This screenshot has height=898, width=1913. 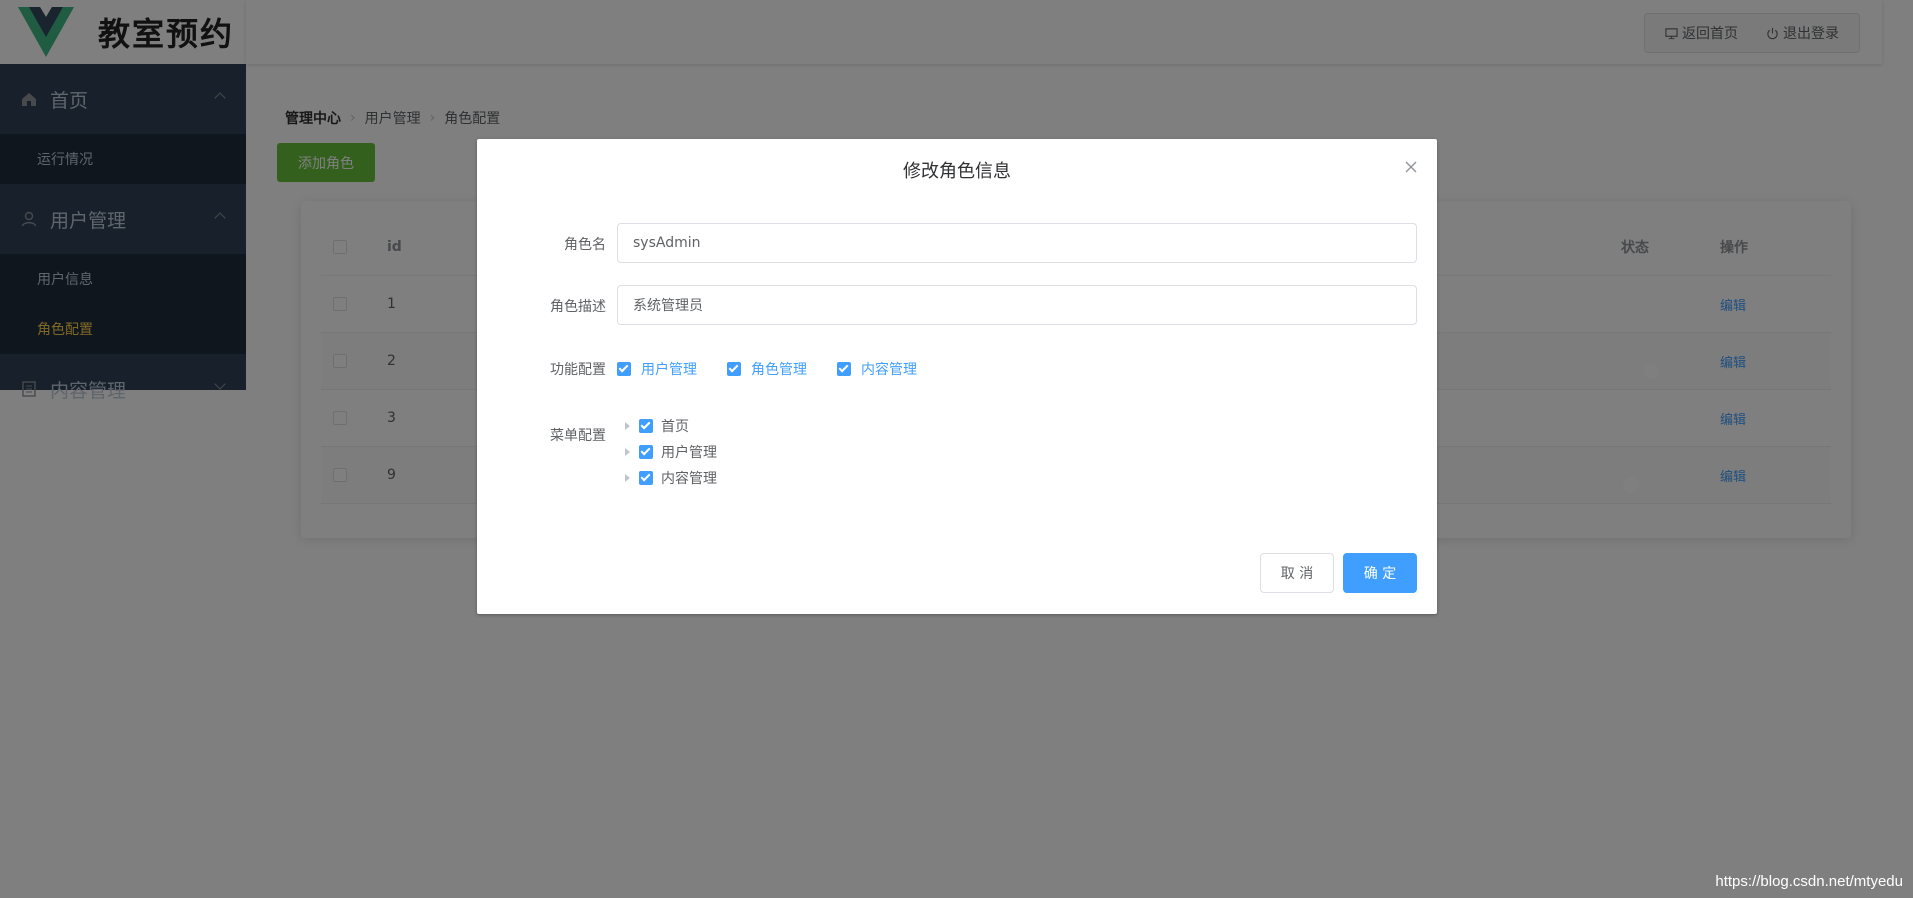 What do you see at coordinates (1017, 243) in the screenshot?
I see `role-name-input` at bounding box center [1017, 243].